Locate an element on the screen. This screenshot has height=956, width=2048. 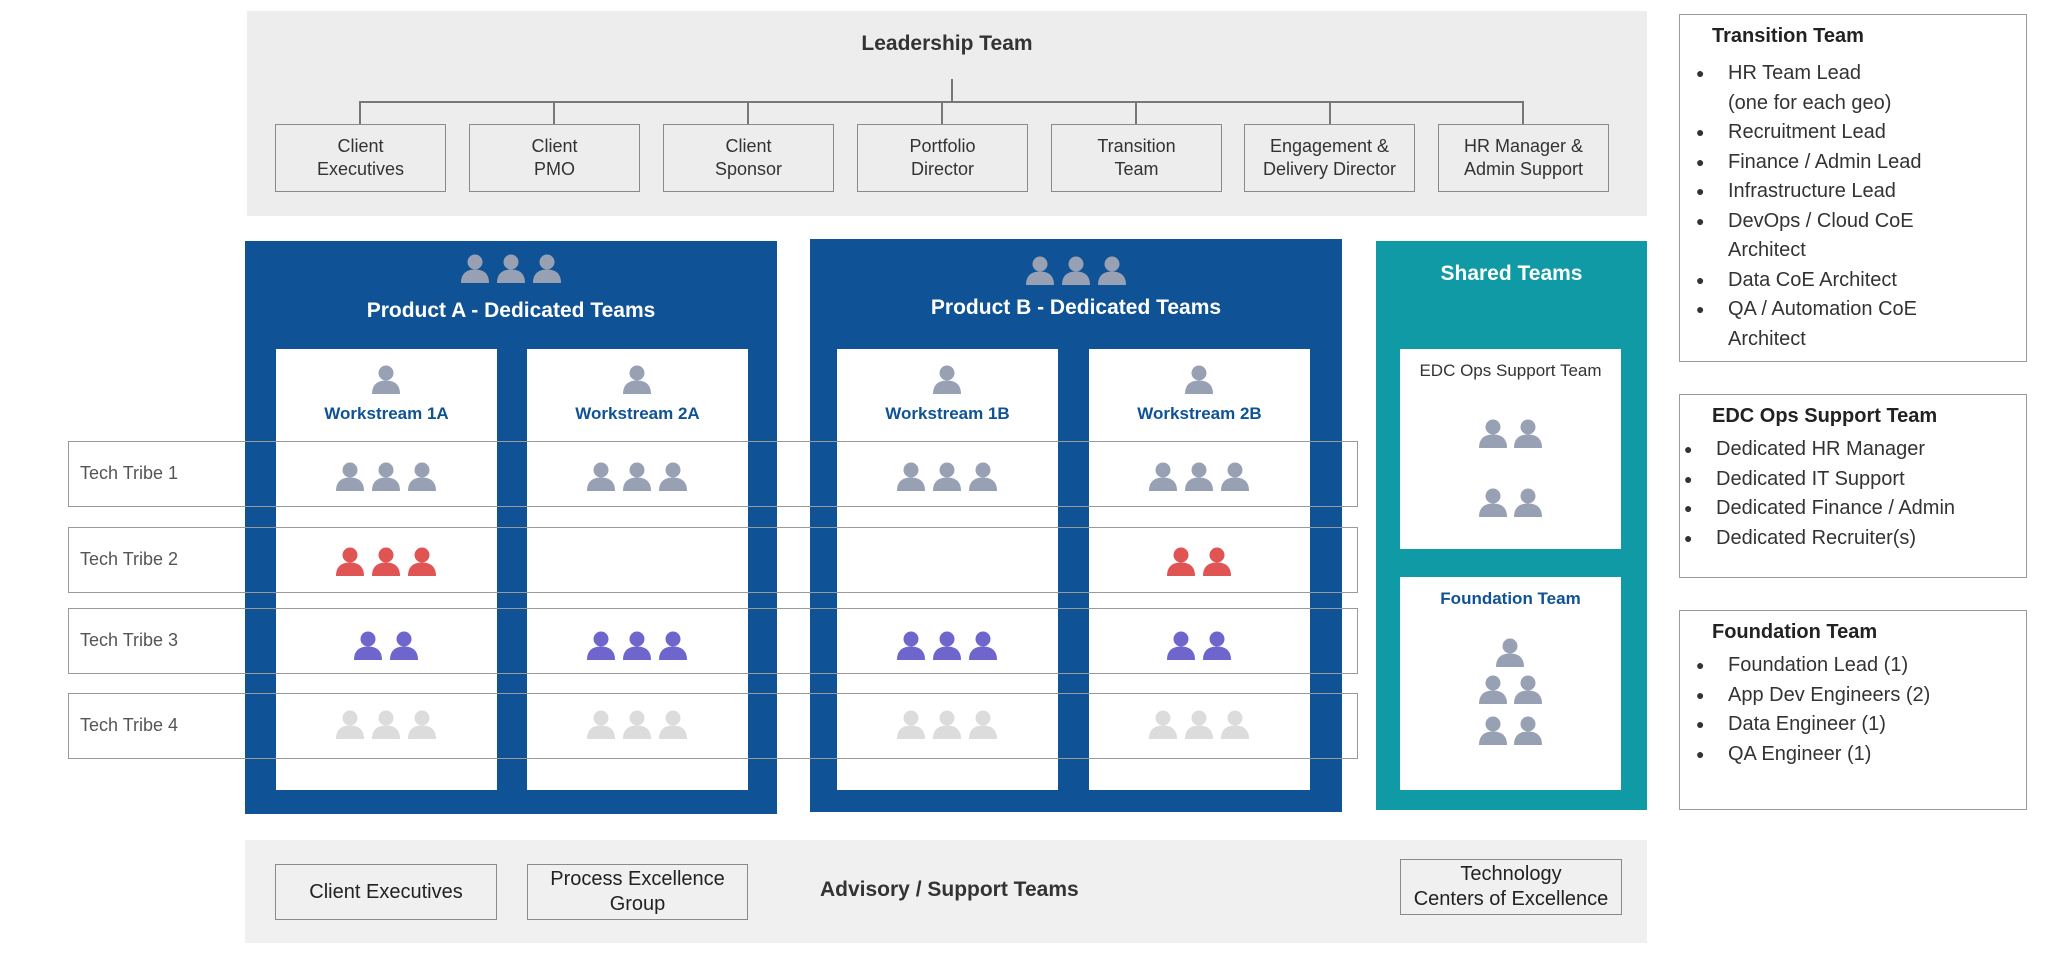
transition-item: HR Team Lead (one for each geo) is located at coordinates (1804, 88).